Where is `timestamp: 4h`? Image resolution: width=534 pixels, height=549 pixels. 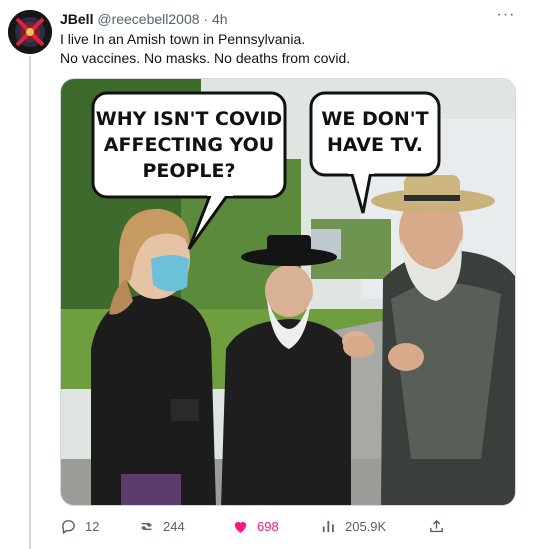
timestamp: 4h is located at coordinates (220, 19).